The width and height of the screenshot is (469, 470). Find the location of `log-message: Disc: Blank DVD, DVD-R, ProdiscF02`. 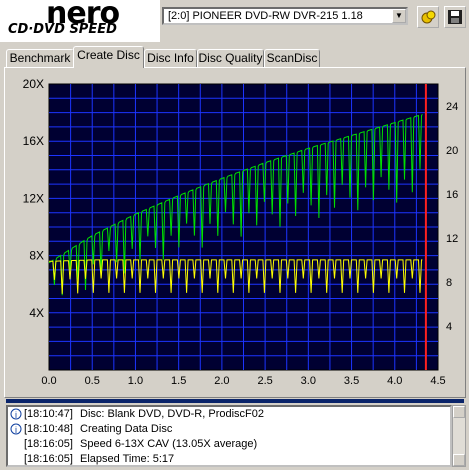

log-message: Disc: Blank DVD, DVD-R, ProdiscF02 is located at coordinates (172, 414).